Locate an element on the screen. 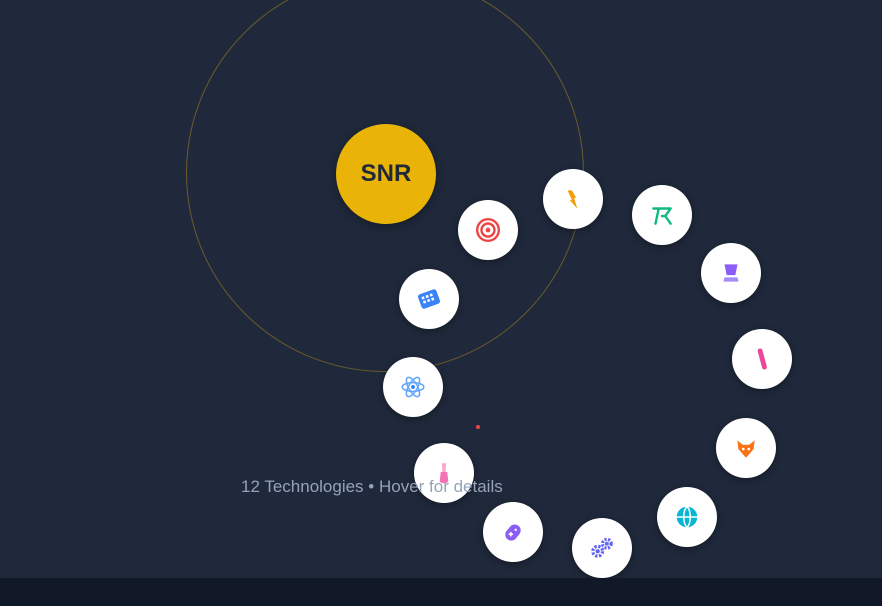  tech-node-stick is located at coordinates (762, 359).